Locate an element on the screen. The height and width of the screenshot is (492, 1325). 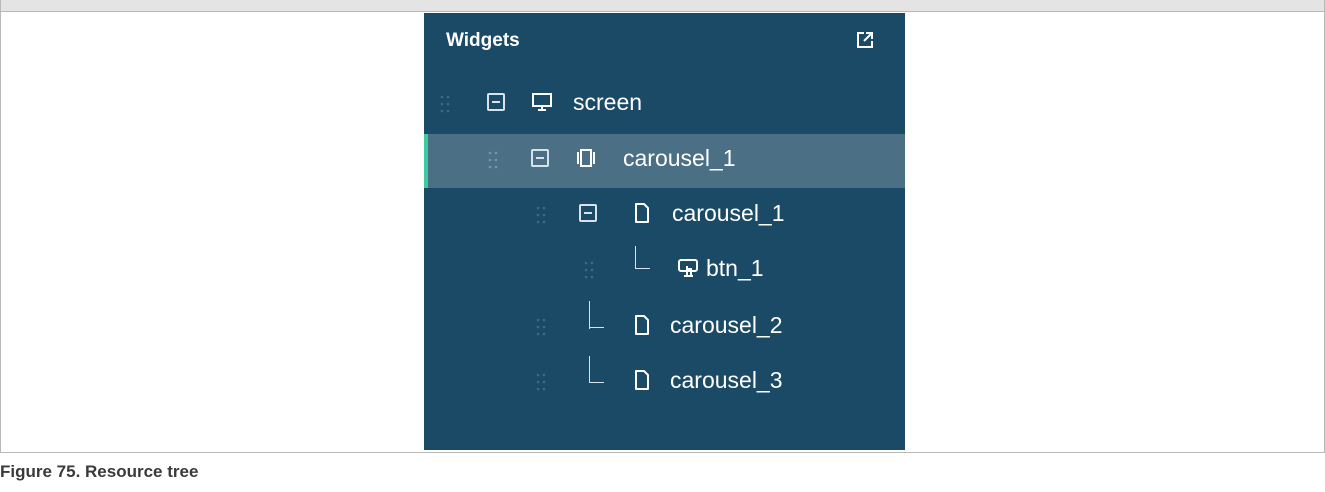
panel-header: Widgets is located at coordinates (664, 41).